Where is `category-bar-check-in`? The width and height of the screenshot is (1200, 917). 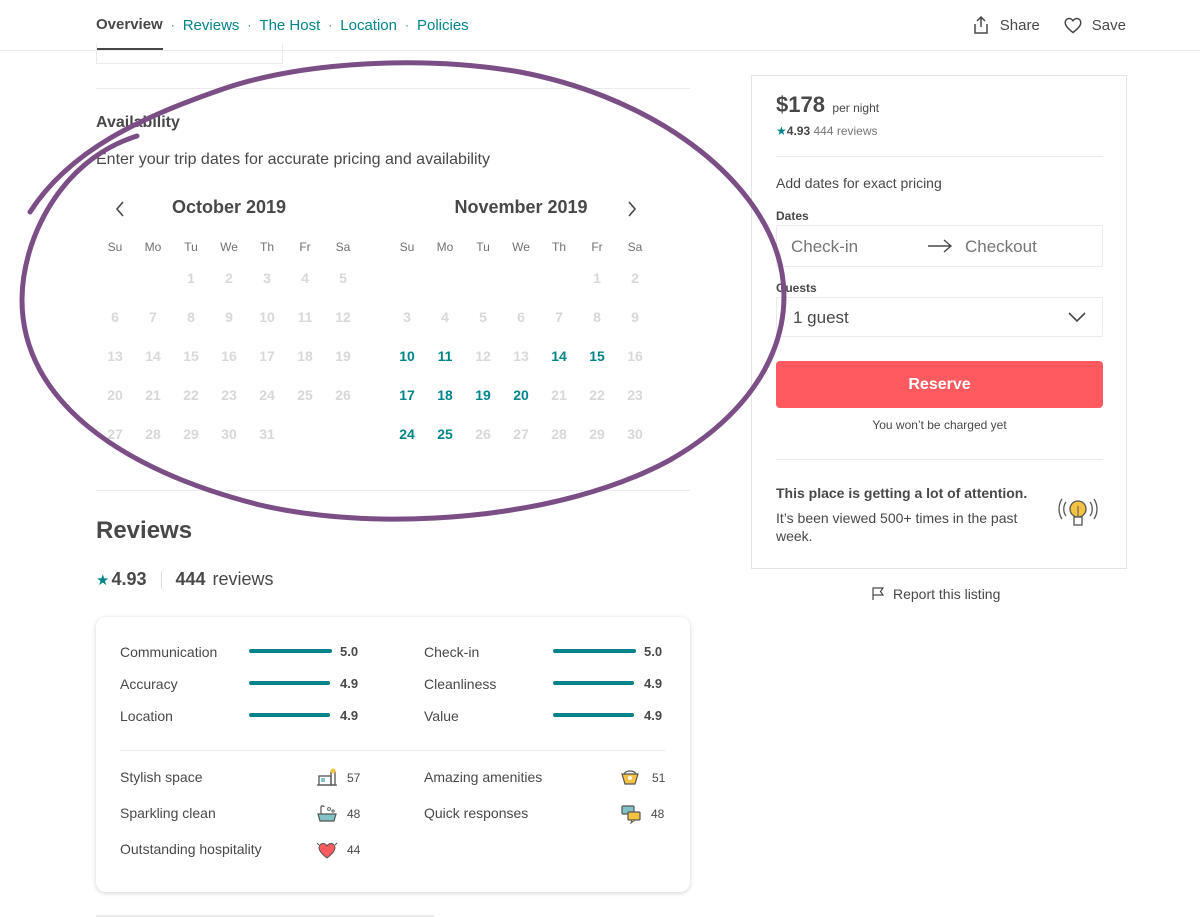
category-bar-check-in is located at coordinates (594, 651).